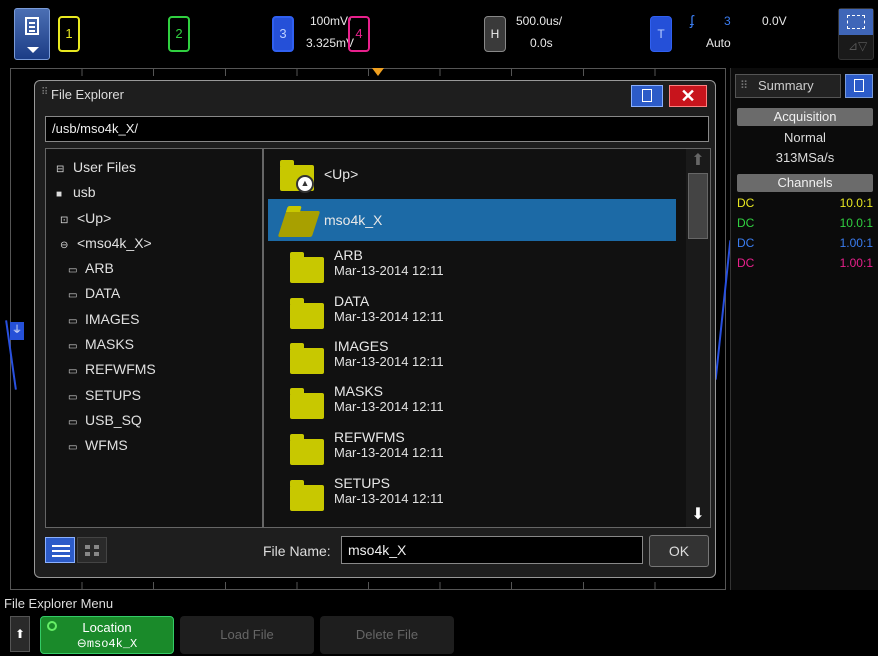 The height and width of the screenshot is (656, 878). What do you see at coordinates (541, 43) in the screenshot?
I see `time-delay: 0.0s` at bounding box center [541, 43].